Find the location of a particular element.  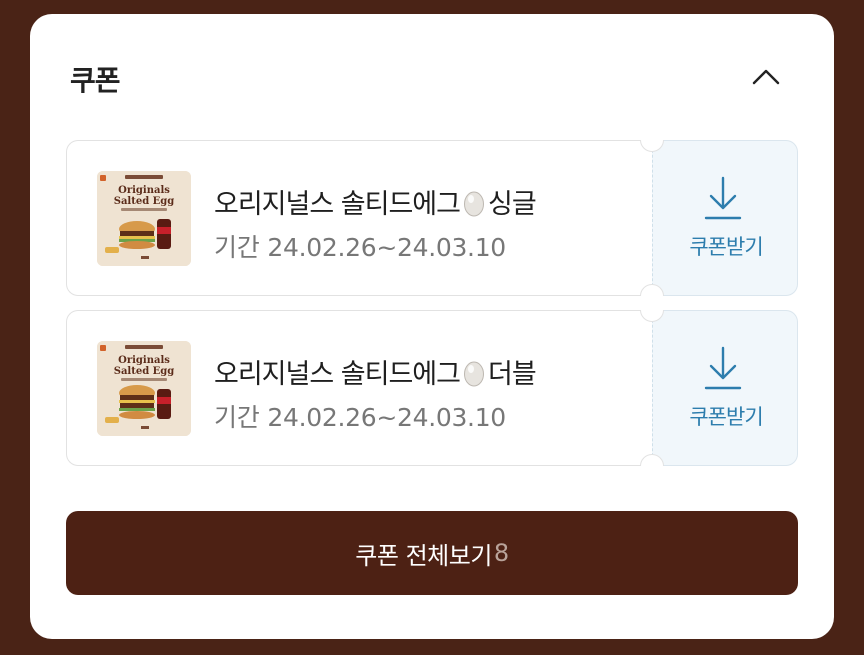

coupon-header: 쿠폰 is located at coordinates (432, 79).